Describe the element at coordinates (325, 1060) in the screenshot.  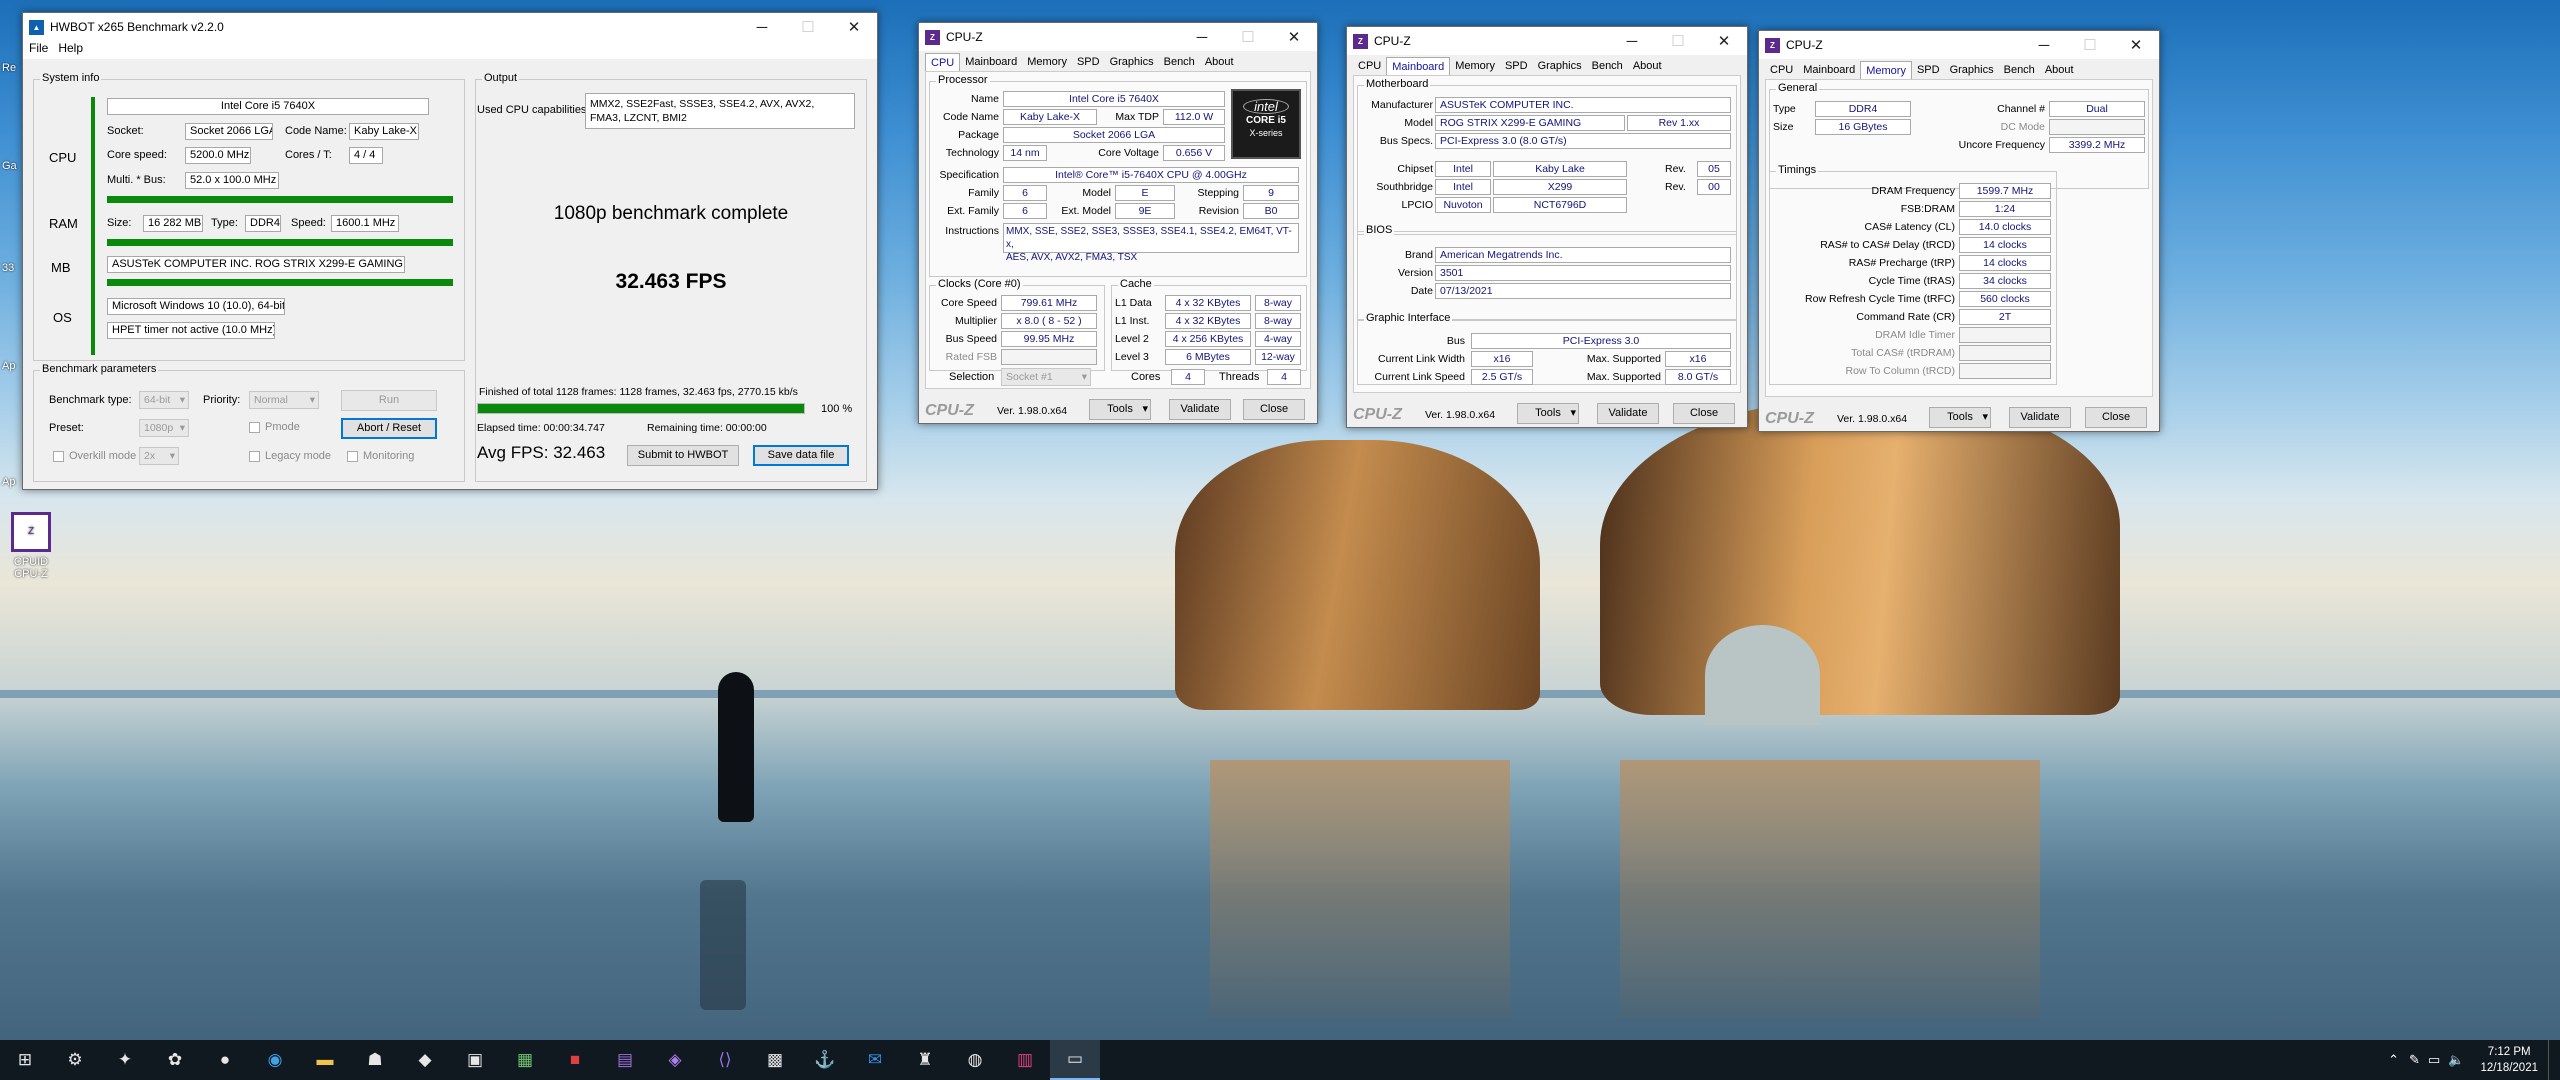
I see `taskbar-explorer: ▬` at that location.